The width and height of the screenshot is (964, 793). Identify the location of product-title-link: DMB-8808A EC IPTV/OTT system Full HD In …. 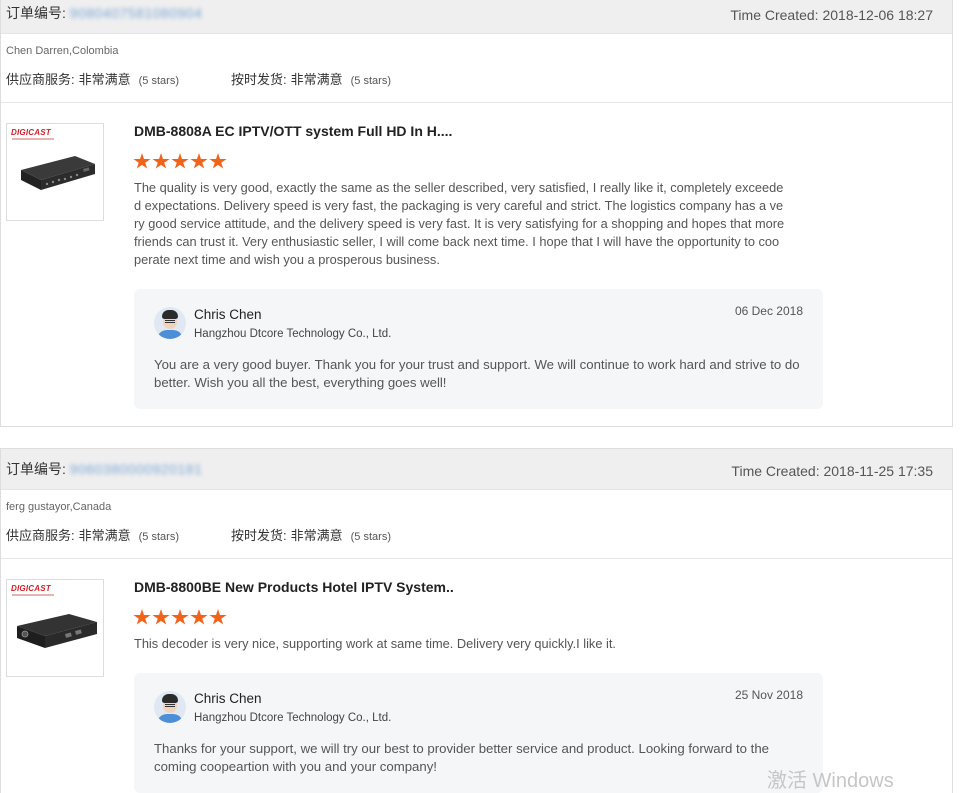
(293, 131).